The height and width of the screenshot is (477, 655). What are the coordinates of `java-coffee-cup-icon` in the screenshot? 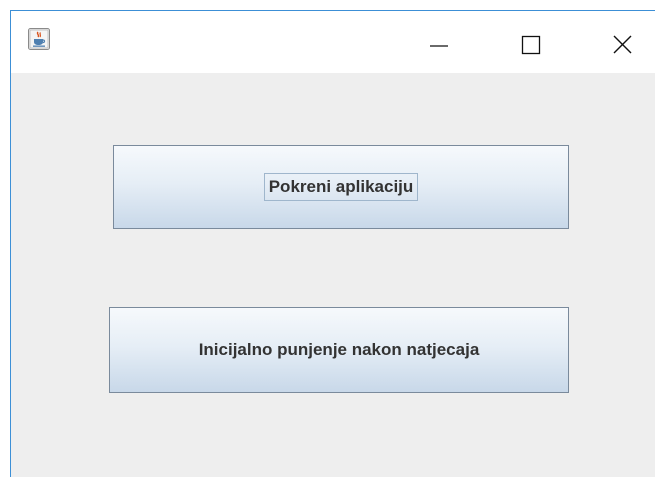 It's located at (39, 39).